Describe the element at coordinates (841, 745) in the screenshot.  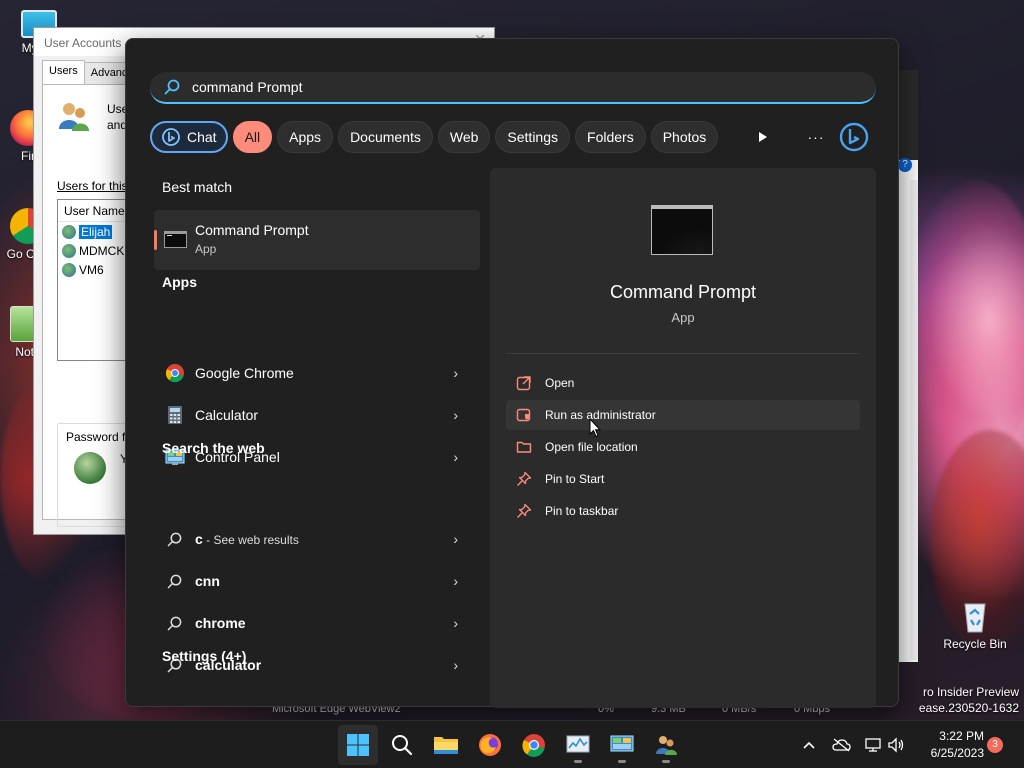
I see `onedrive-offline-icon` at that location.